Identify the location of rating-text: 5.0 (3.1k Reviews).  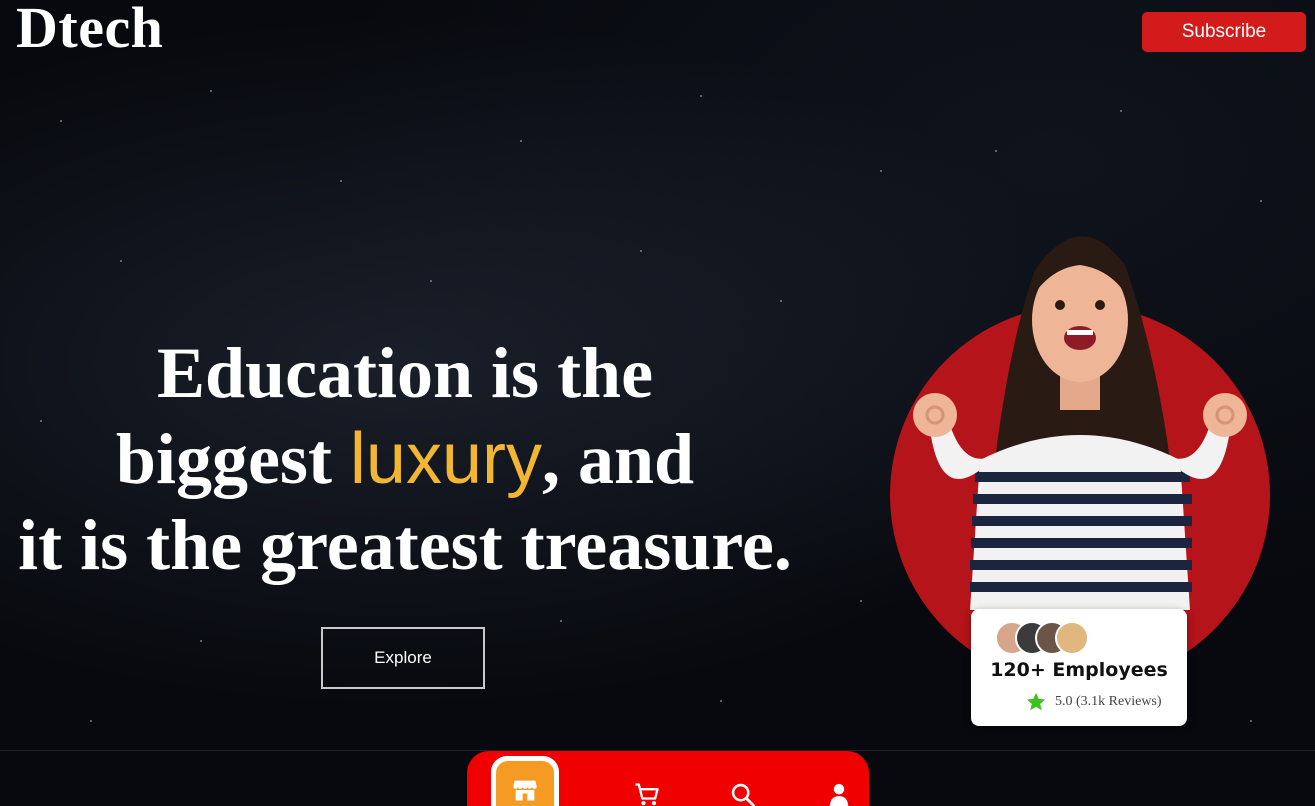
(1108, 701).